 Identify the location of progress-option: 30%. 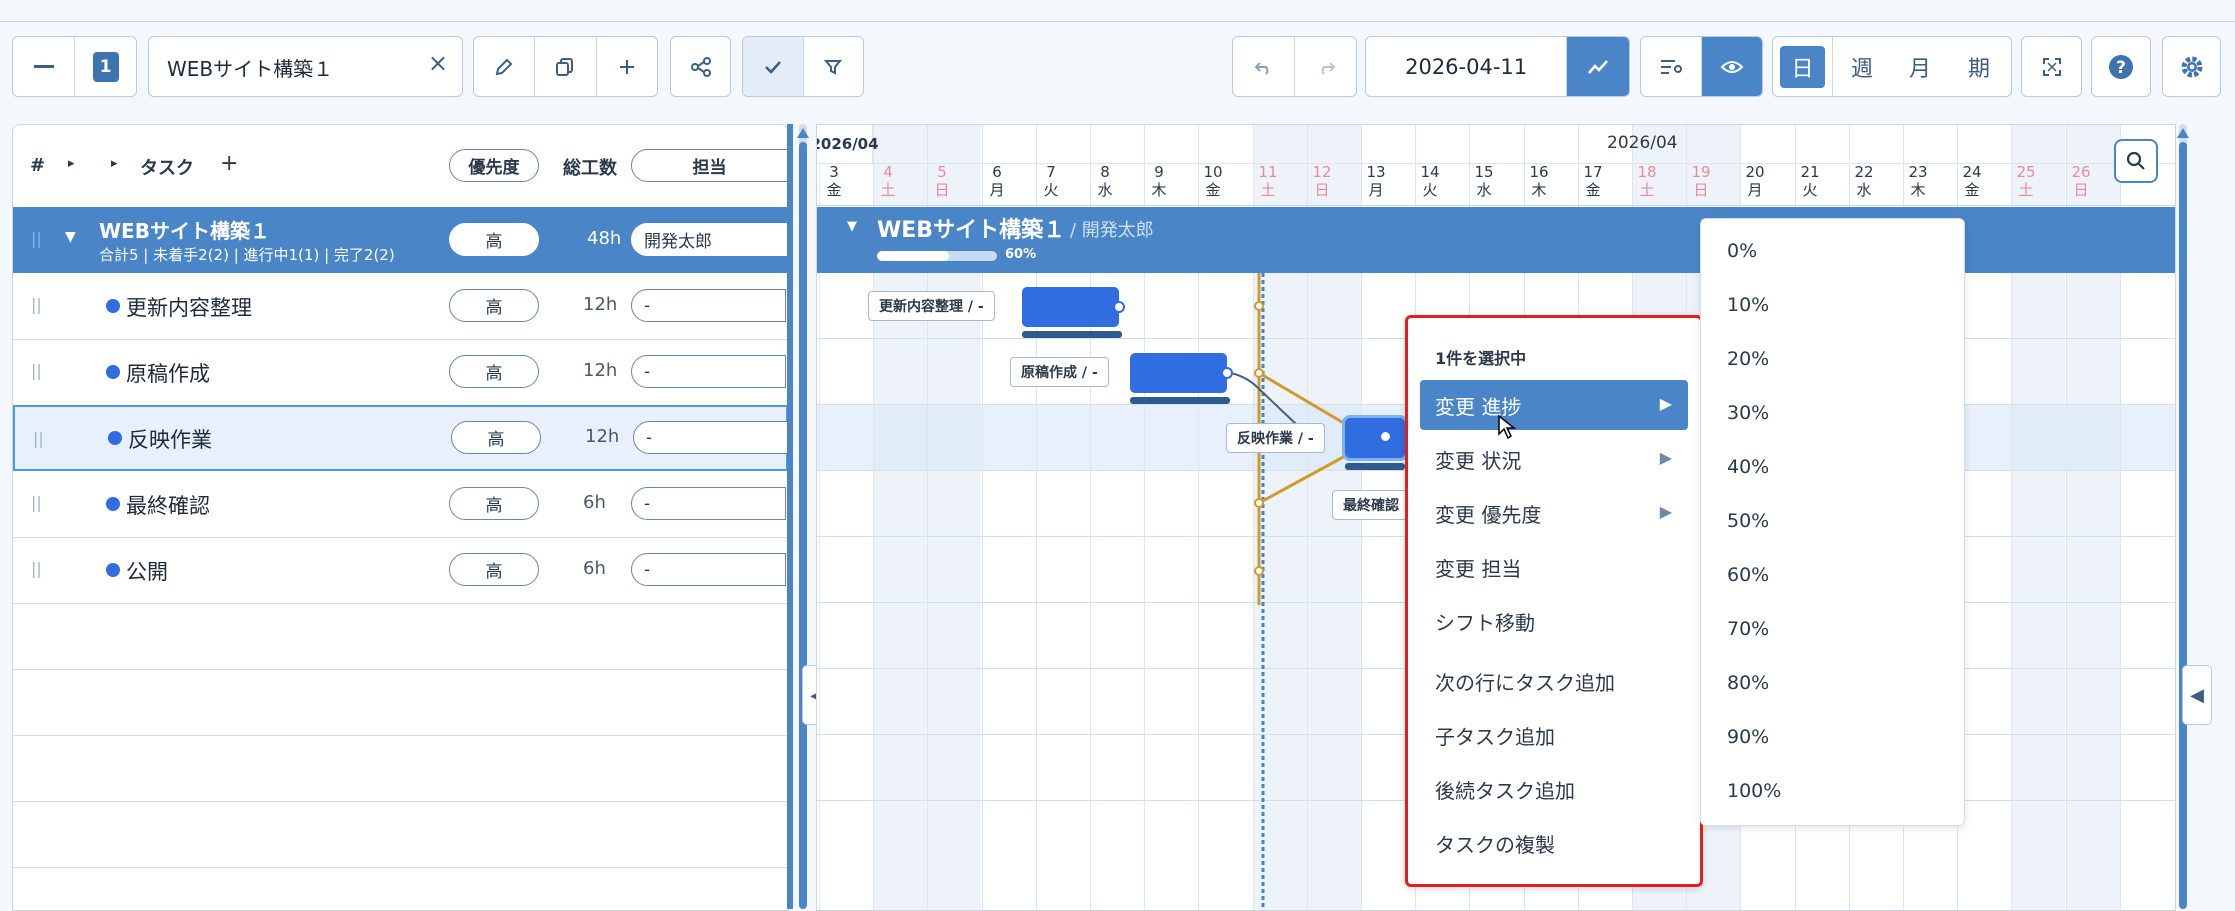
(1748, 413).